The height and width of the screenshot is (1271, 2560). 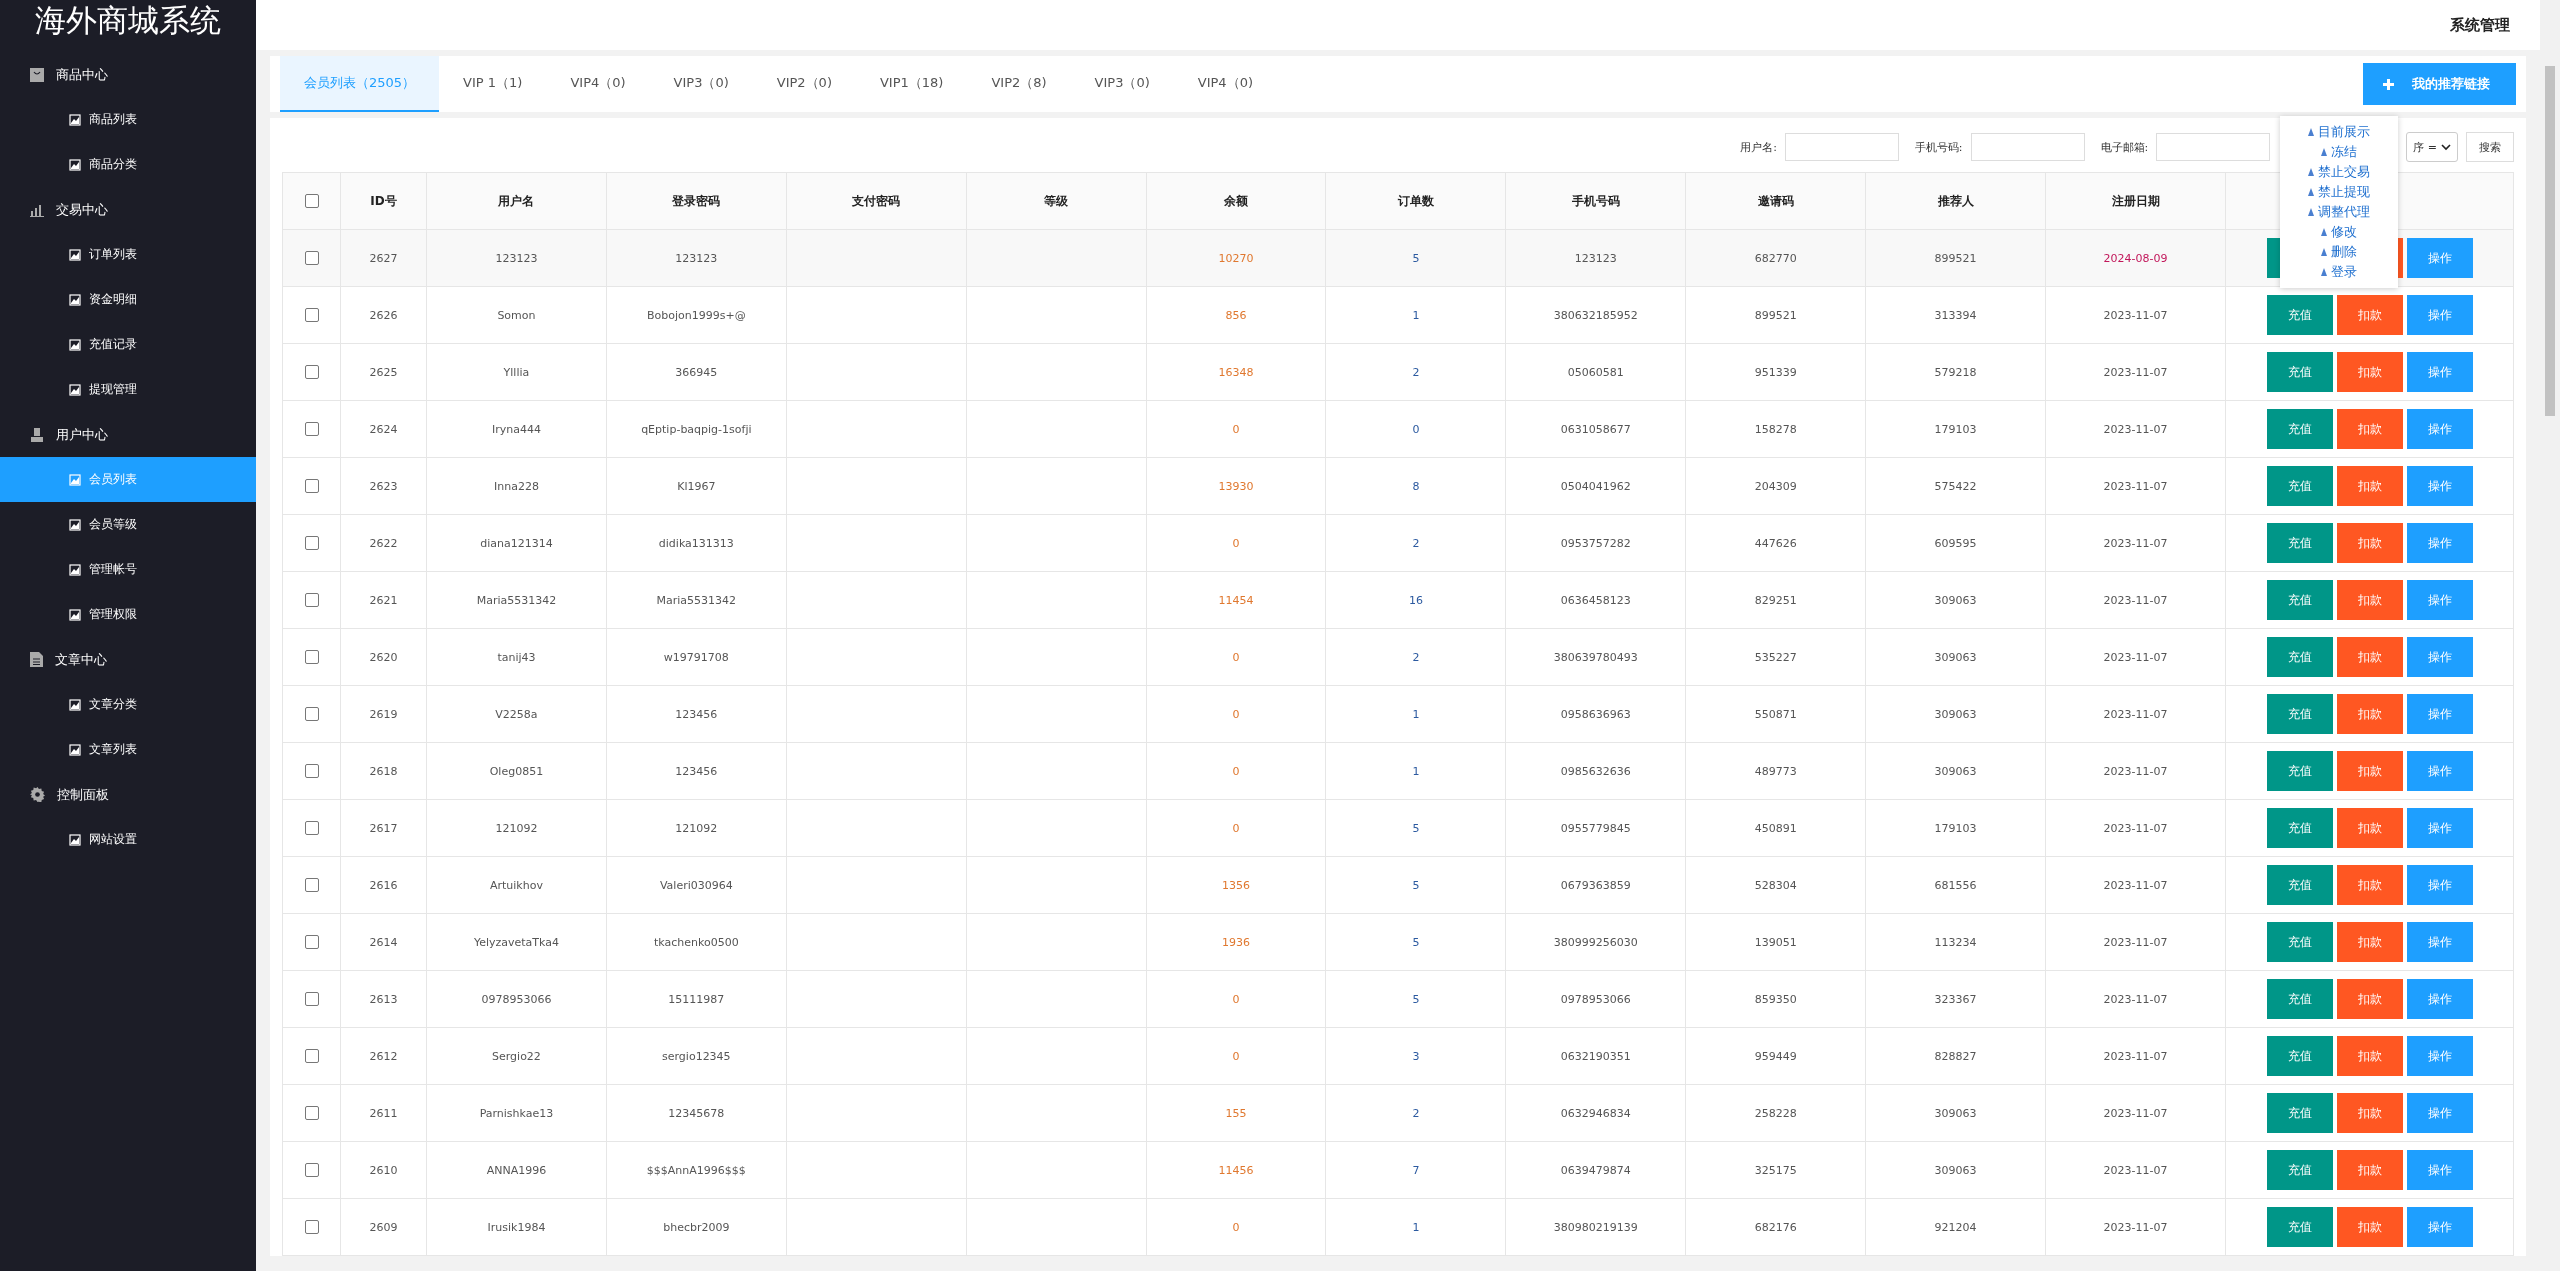 What do you see at coordinates (128, 299) in the screenshot?
I see `sidebar-item: 资金明细` at bounding box center [128, 299].